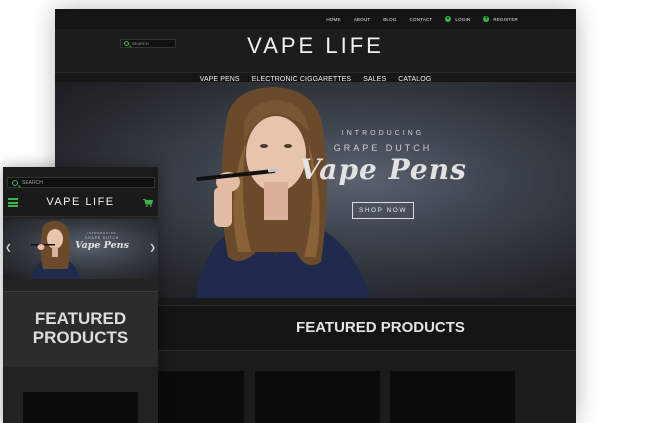 The width and height of the screenshot is (655, 423). Describe the element at coordinates (383, 148) in the screenshot. I see `hero-product: GRAPE DUTCH` at that location.